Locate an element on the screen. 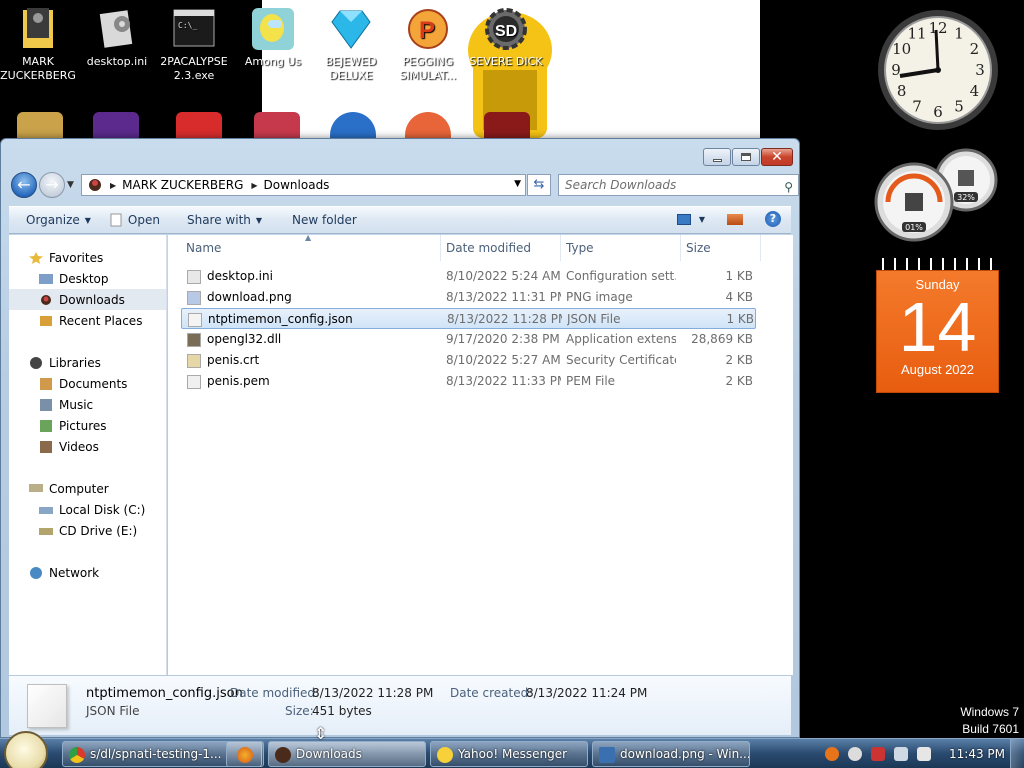  change-view-icon is located at coordinates (683, 219).